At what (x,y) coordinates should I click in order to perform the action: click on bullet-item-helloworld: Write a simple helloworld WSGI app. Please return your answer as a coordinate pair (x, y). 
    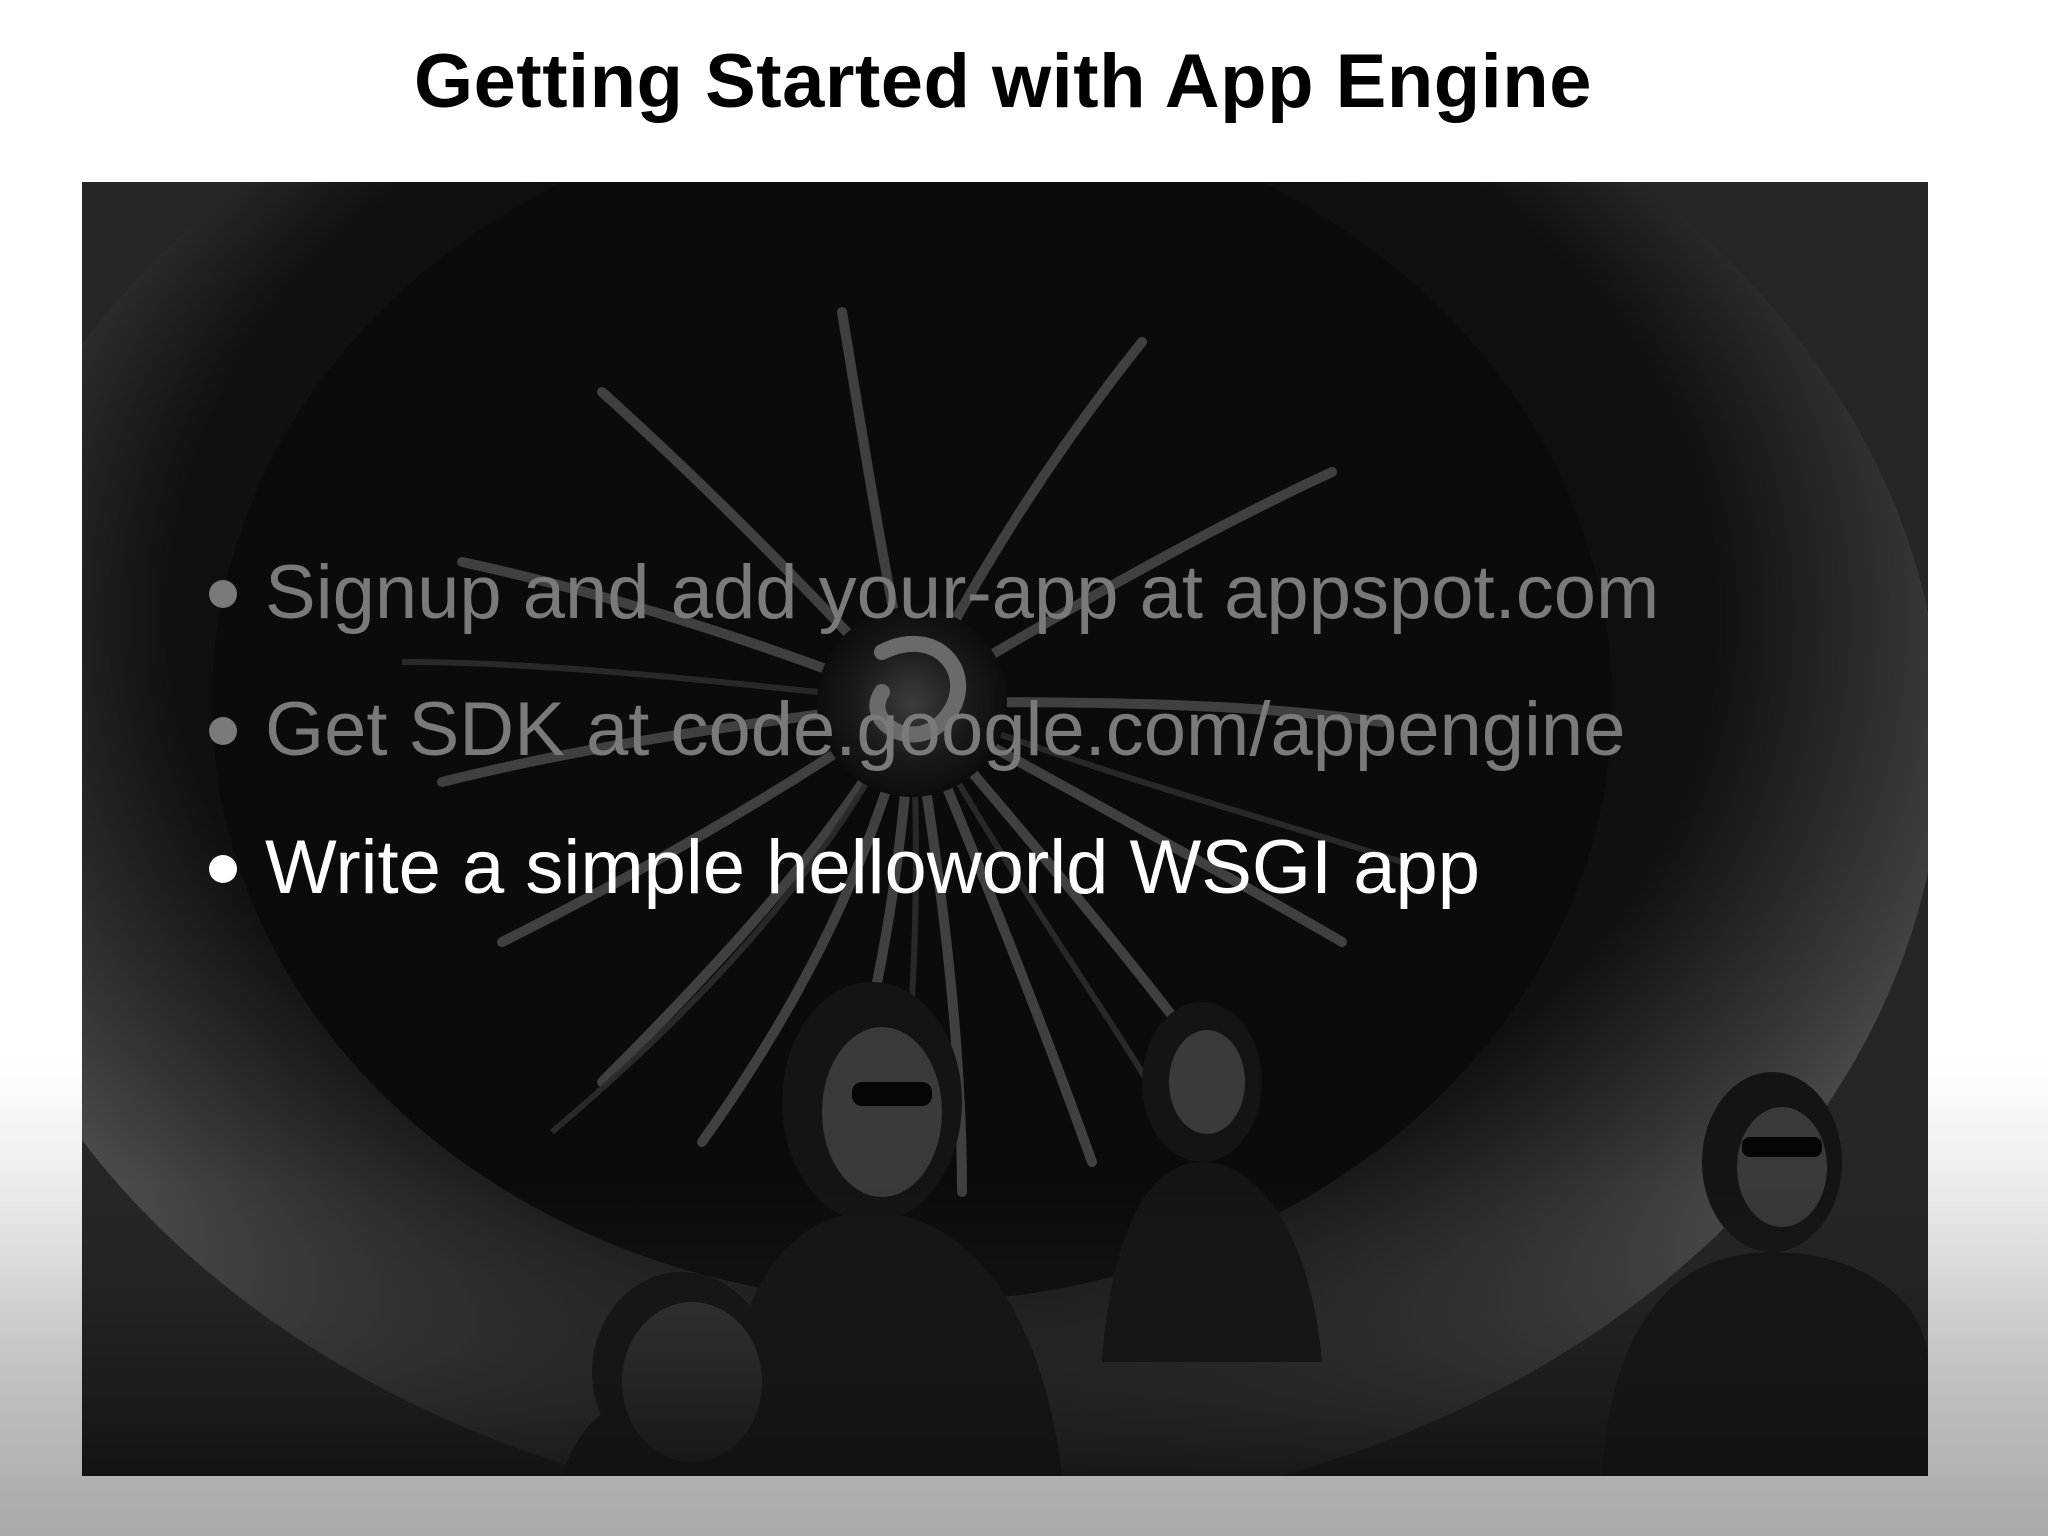
    Looking at the image, I should click on (844, 868).